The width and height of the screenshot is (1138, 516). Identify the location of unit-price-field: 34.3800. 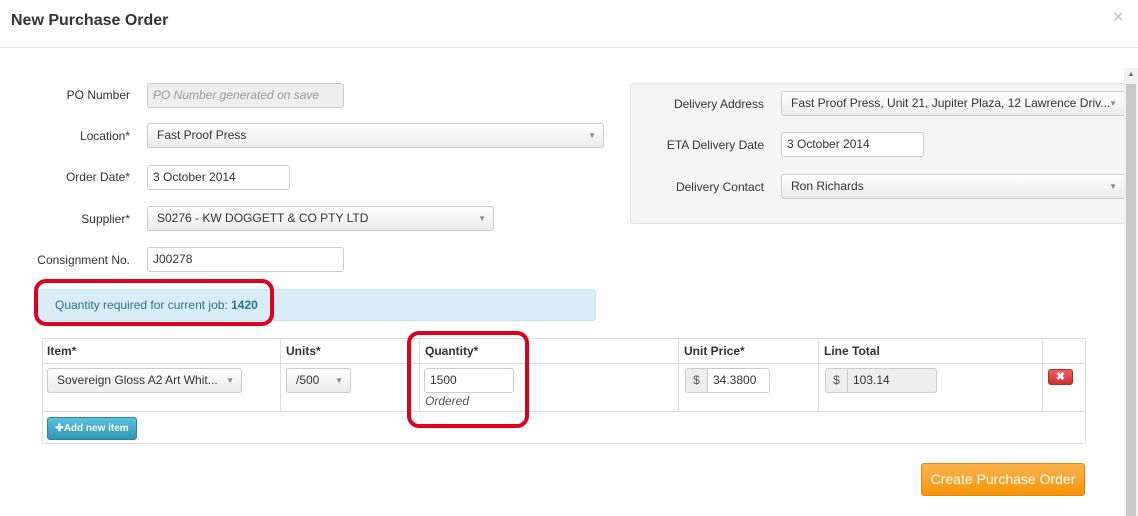
(738, 380).